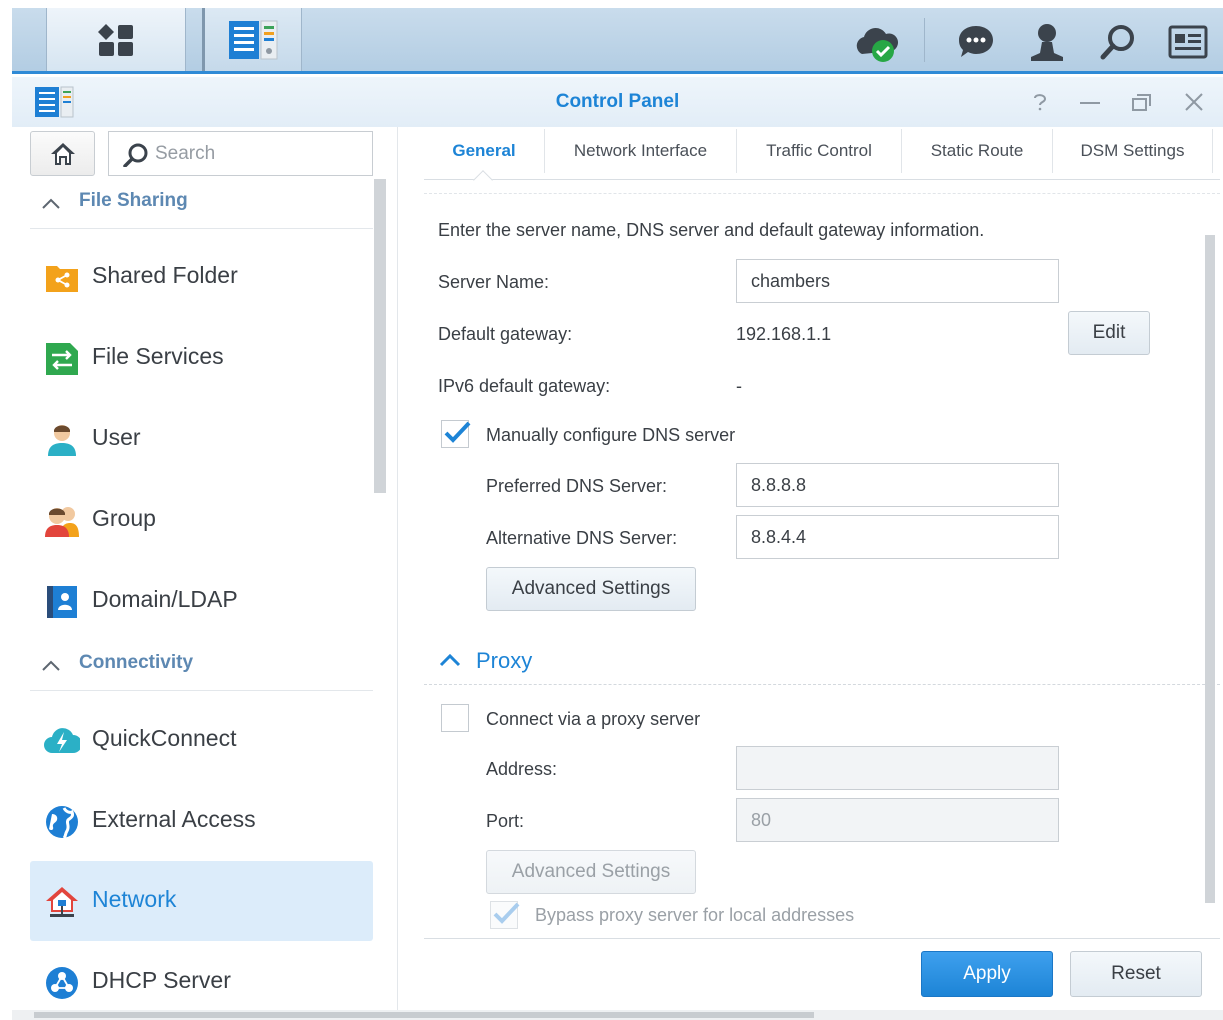  What do you see at coordinates (494, 282) in the screenshot?
I see `server-name-label: Server Name:` at bounding box center [494, 282].